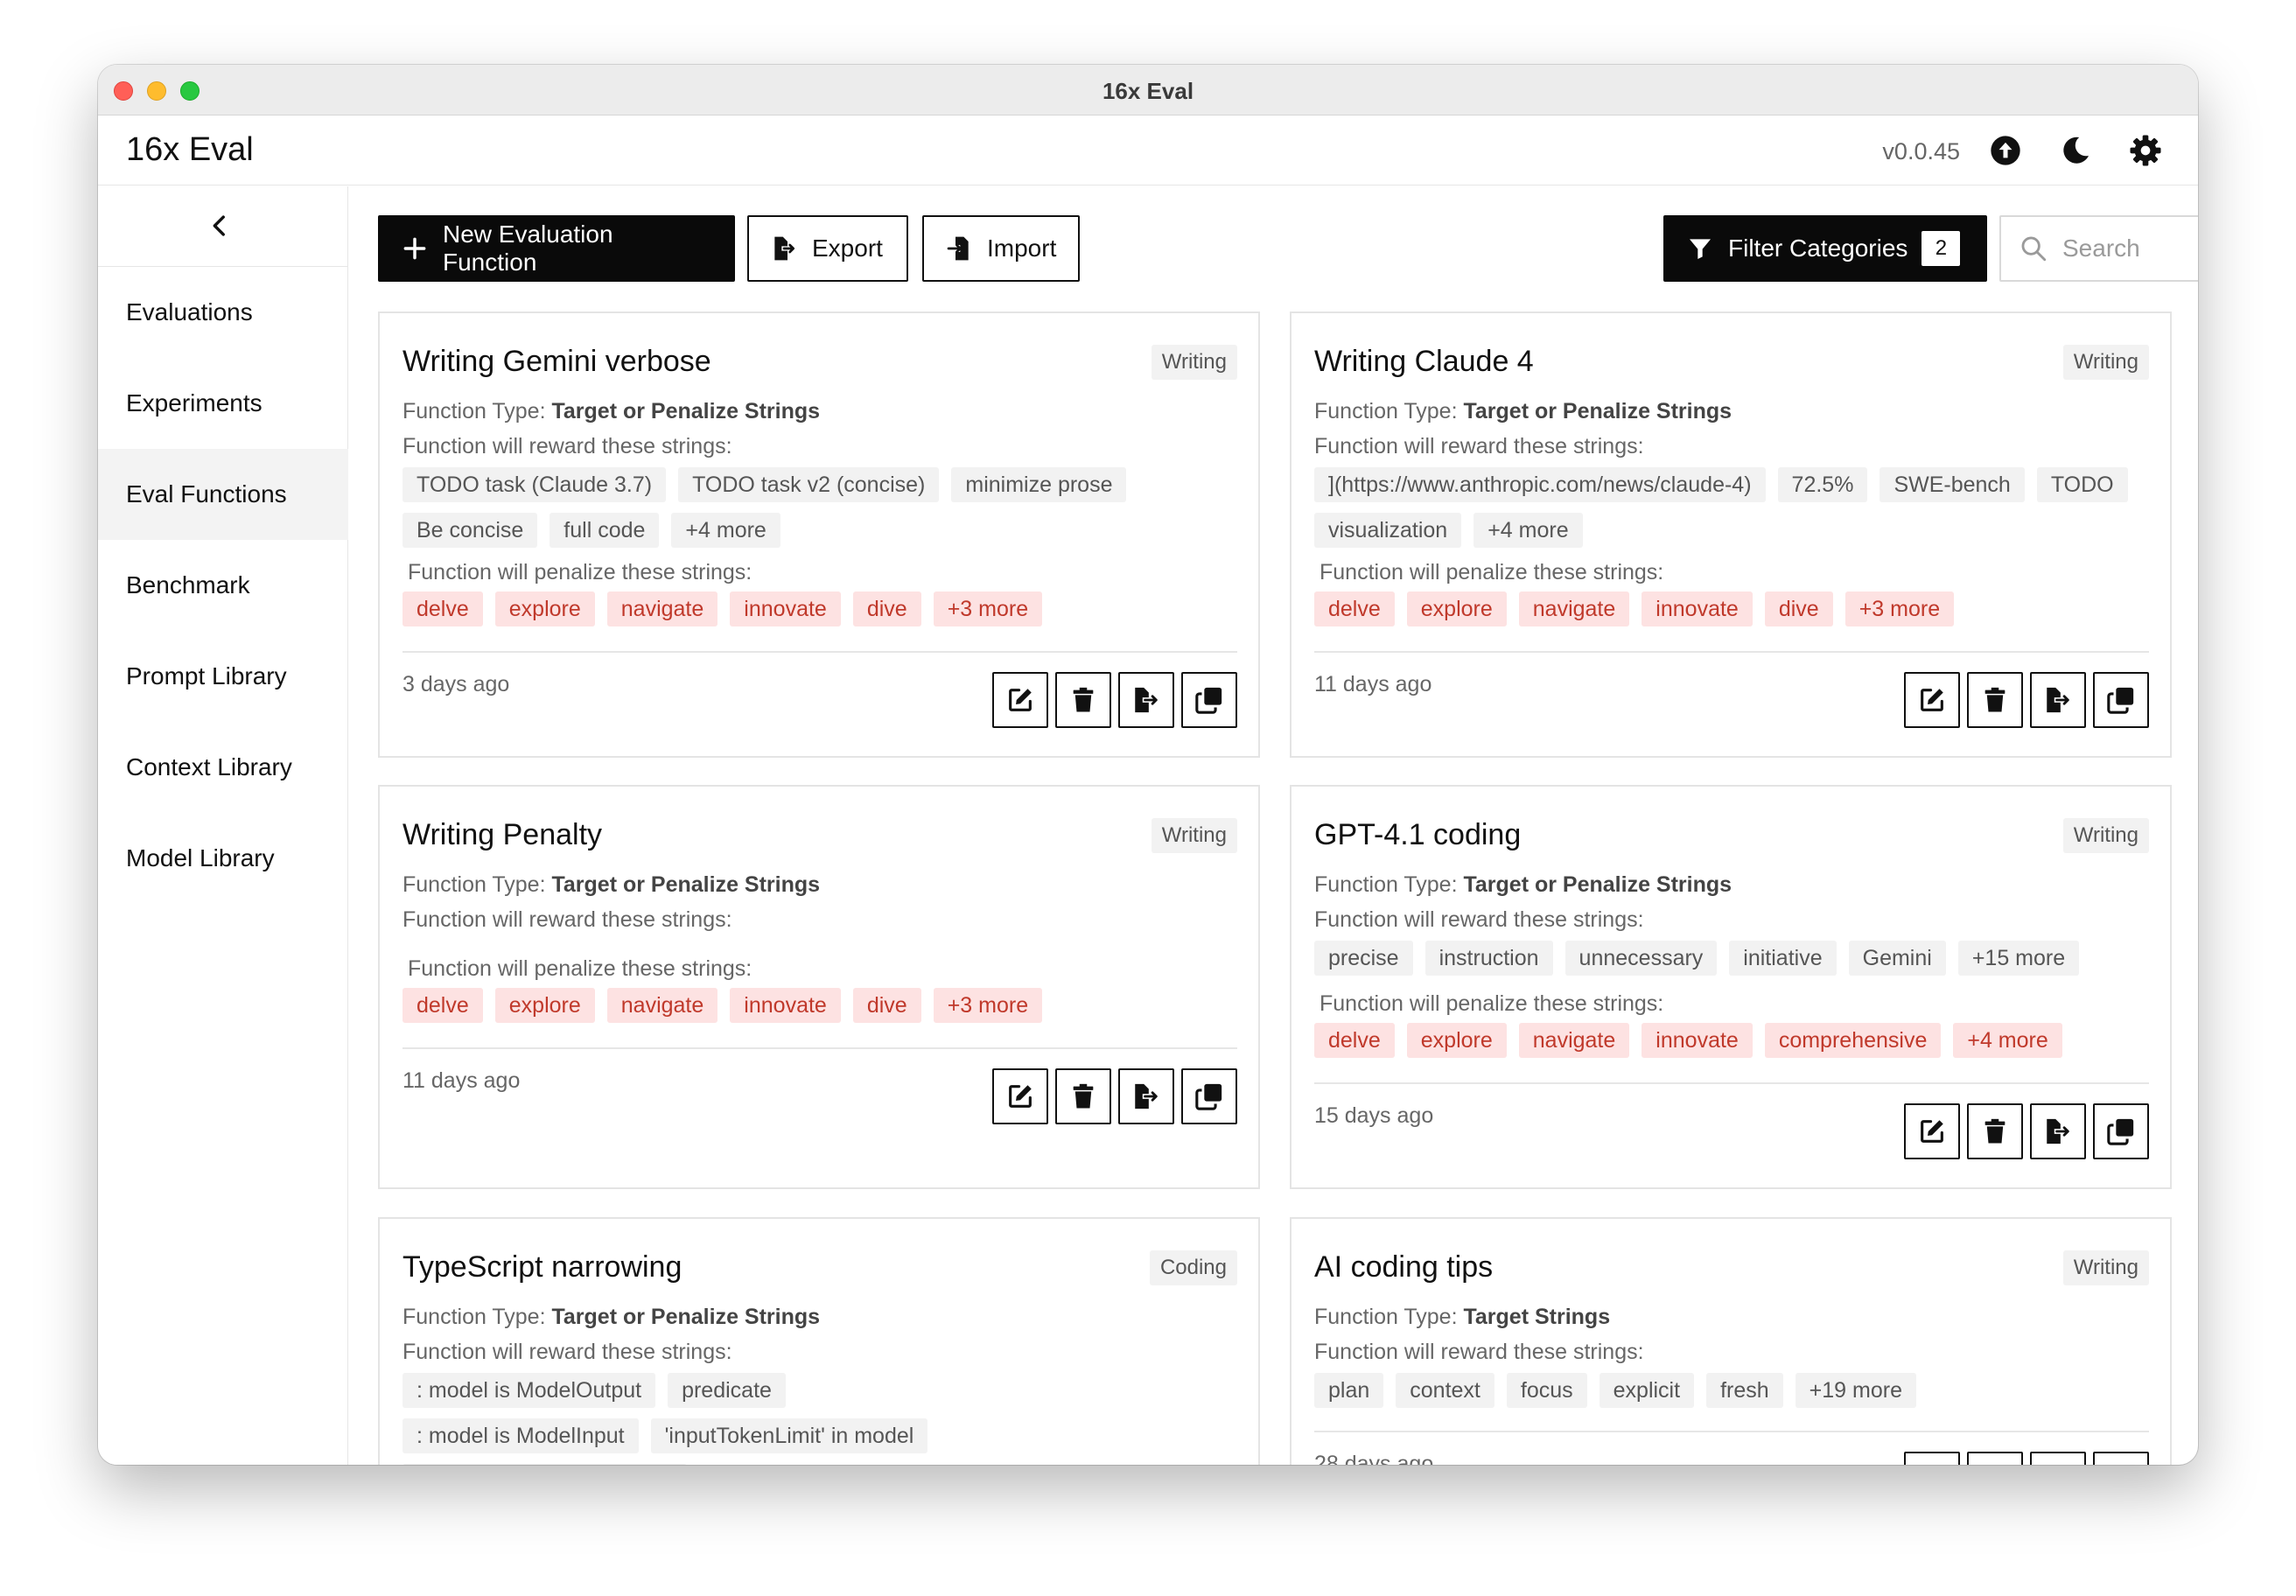  What do you see at coordinates (502, 834) in the screenshot?
I see `card-title: Writing Penalty` at bounding box center [502, 834].